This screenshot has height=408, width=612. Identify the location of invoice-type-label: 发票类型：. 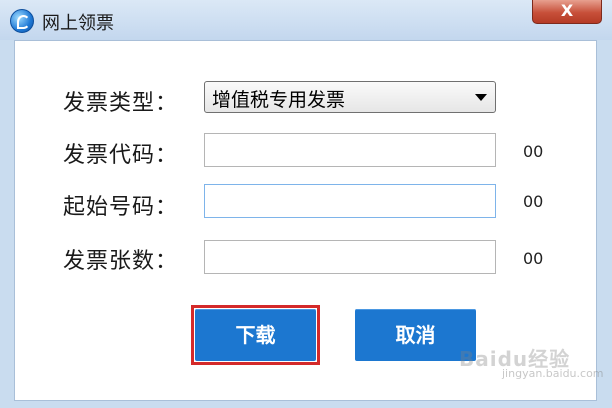
(121, 103).